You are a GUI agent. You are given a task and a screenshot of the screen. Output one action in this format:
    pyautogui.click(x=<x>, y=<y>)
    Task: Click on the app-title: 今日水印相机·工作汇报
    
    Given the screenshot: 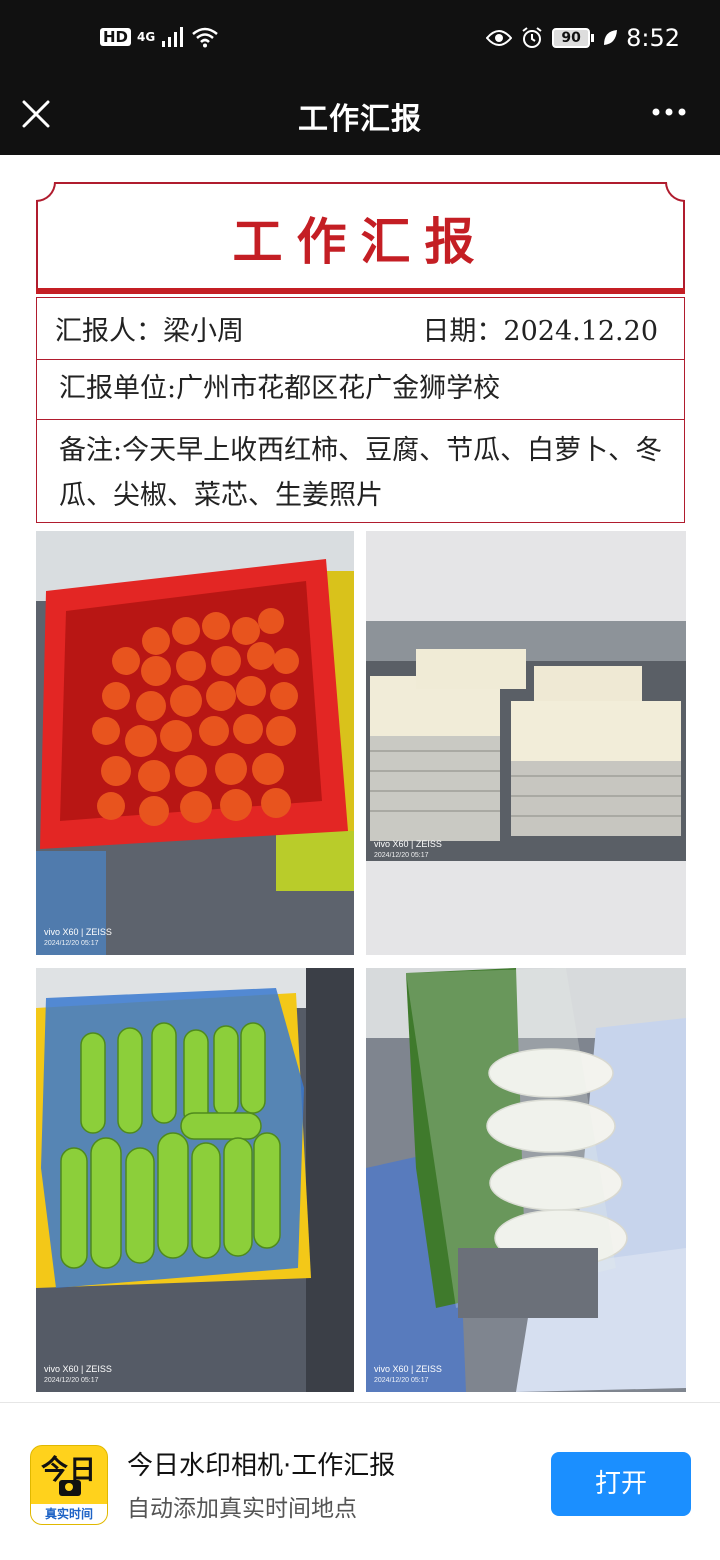 What is the action you would take?
    pyautogui.click(x=261, y=1466)
    